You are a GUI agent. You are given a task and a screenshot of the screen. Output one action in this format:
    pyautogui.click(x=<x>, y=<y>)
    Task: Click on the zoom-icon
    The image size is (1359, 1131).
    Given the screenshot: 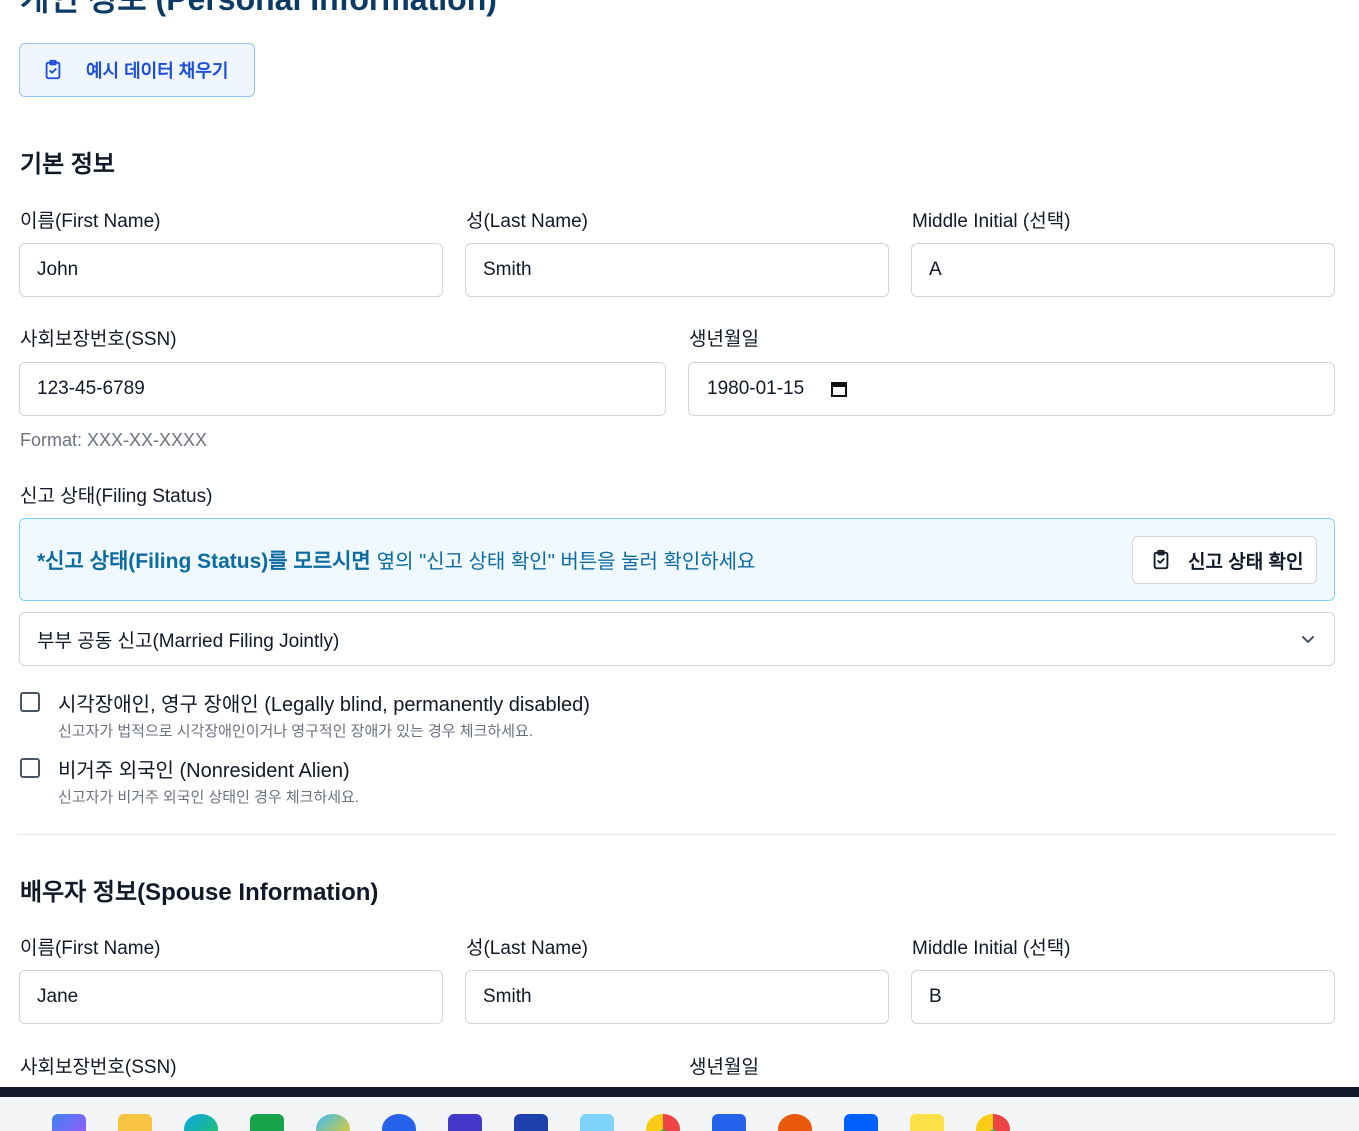 What is the action you would take?
    pyautogui.click(x=399, y=1122)
    